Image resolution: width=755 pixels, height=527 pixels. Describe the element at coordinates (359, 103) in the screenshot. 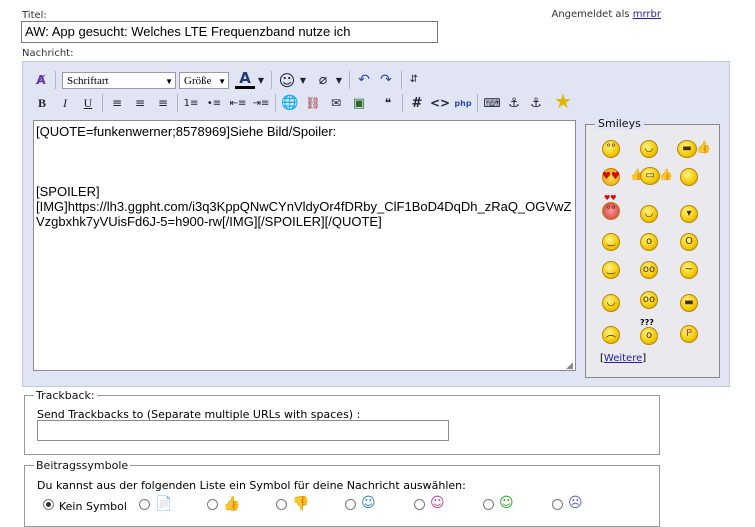

I see `insert-image-icon: ▣` at that location.